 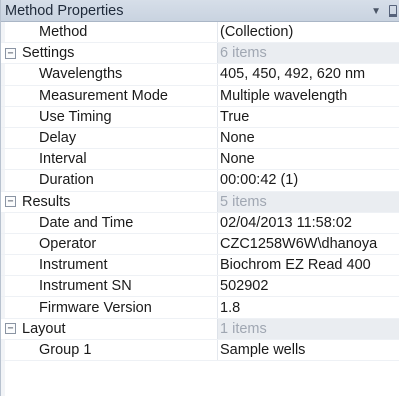 What do you see at coordinates (65, 349) in the screenshot?
I see `property-name: Group 1` at bounding box center [65, 349].